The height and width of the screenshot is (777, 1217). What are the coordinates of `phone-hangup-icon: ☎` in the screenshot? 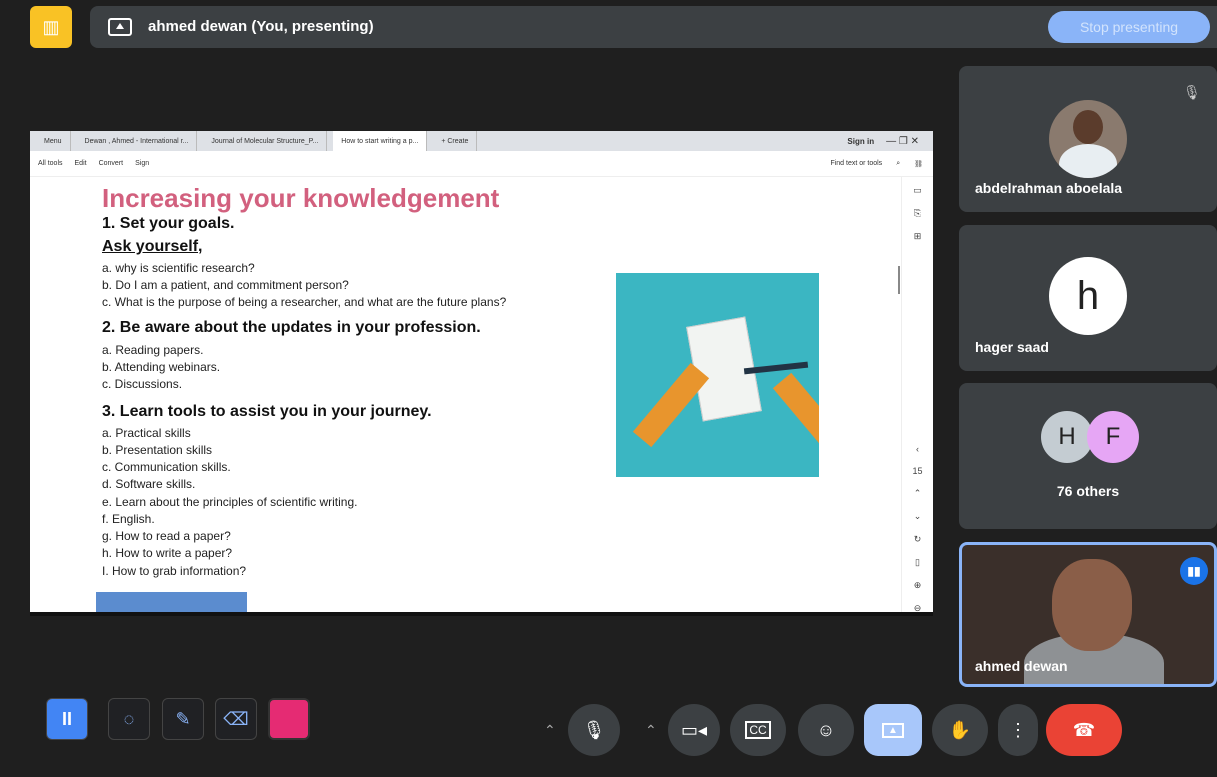 It's located at (1084, 729).